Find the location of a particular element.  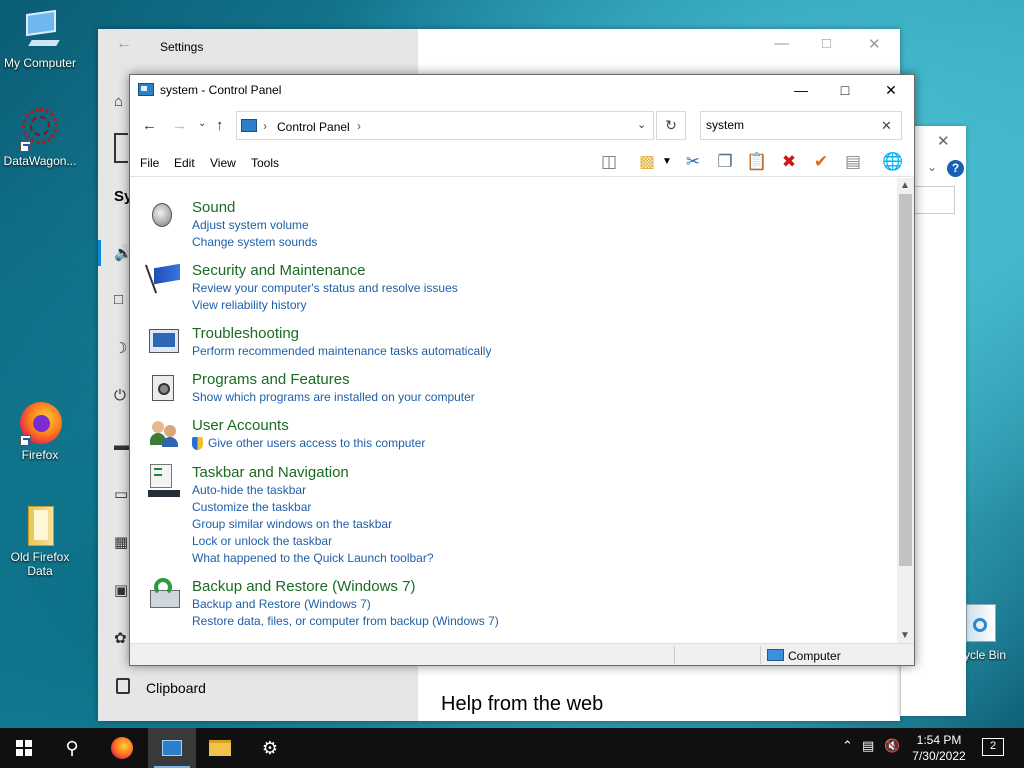

storage-icon: ▬ is located at coordinates (121, 445).